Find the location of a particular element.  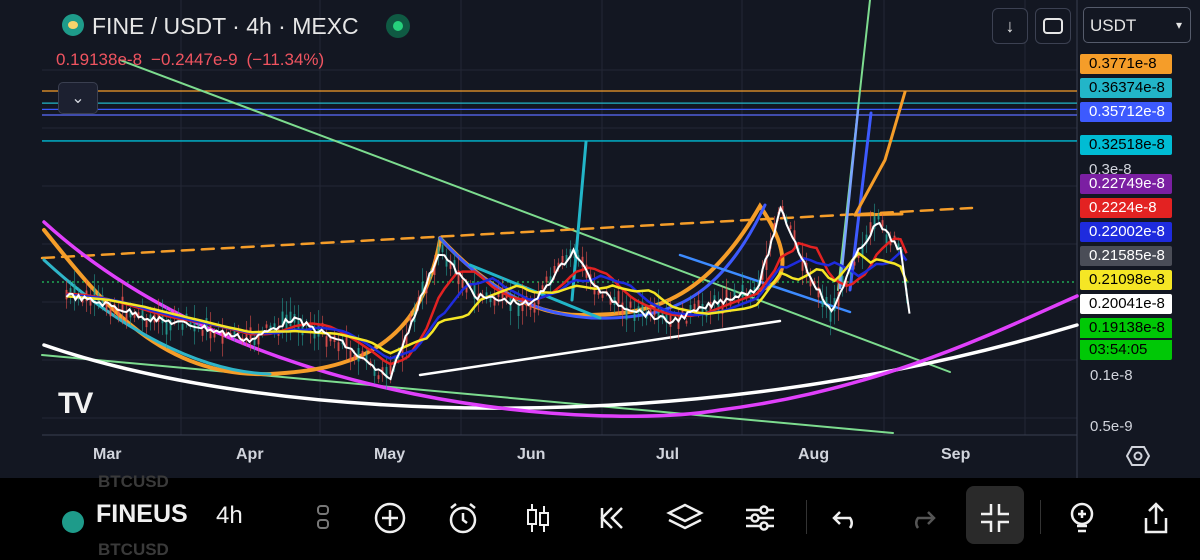

price-label: 0.22749e-8 is located at coordinates (1126, 184).